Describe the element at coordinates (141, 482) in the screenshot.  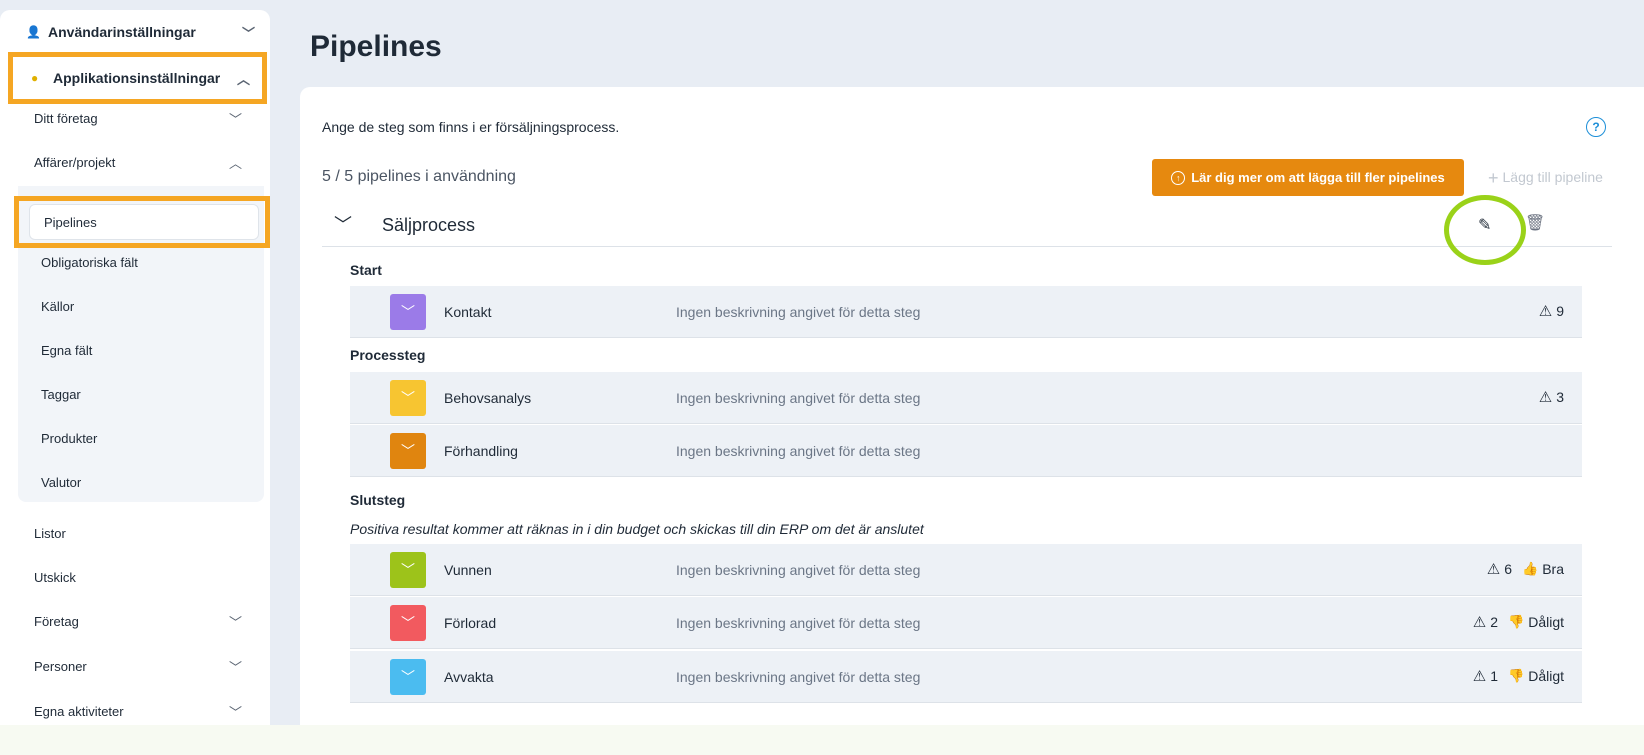
I see `sidebar-sub-valutor: Valutor` at that location.